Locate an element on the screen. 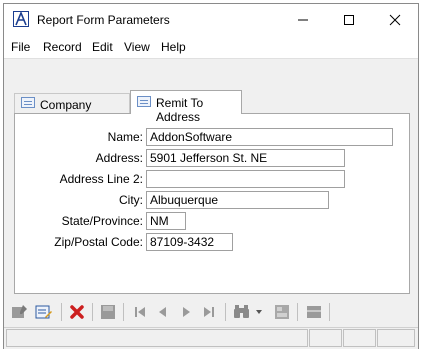  close-button is located at coordinates (395, 20).